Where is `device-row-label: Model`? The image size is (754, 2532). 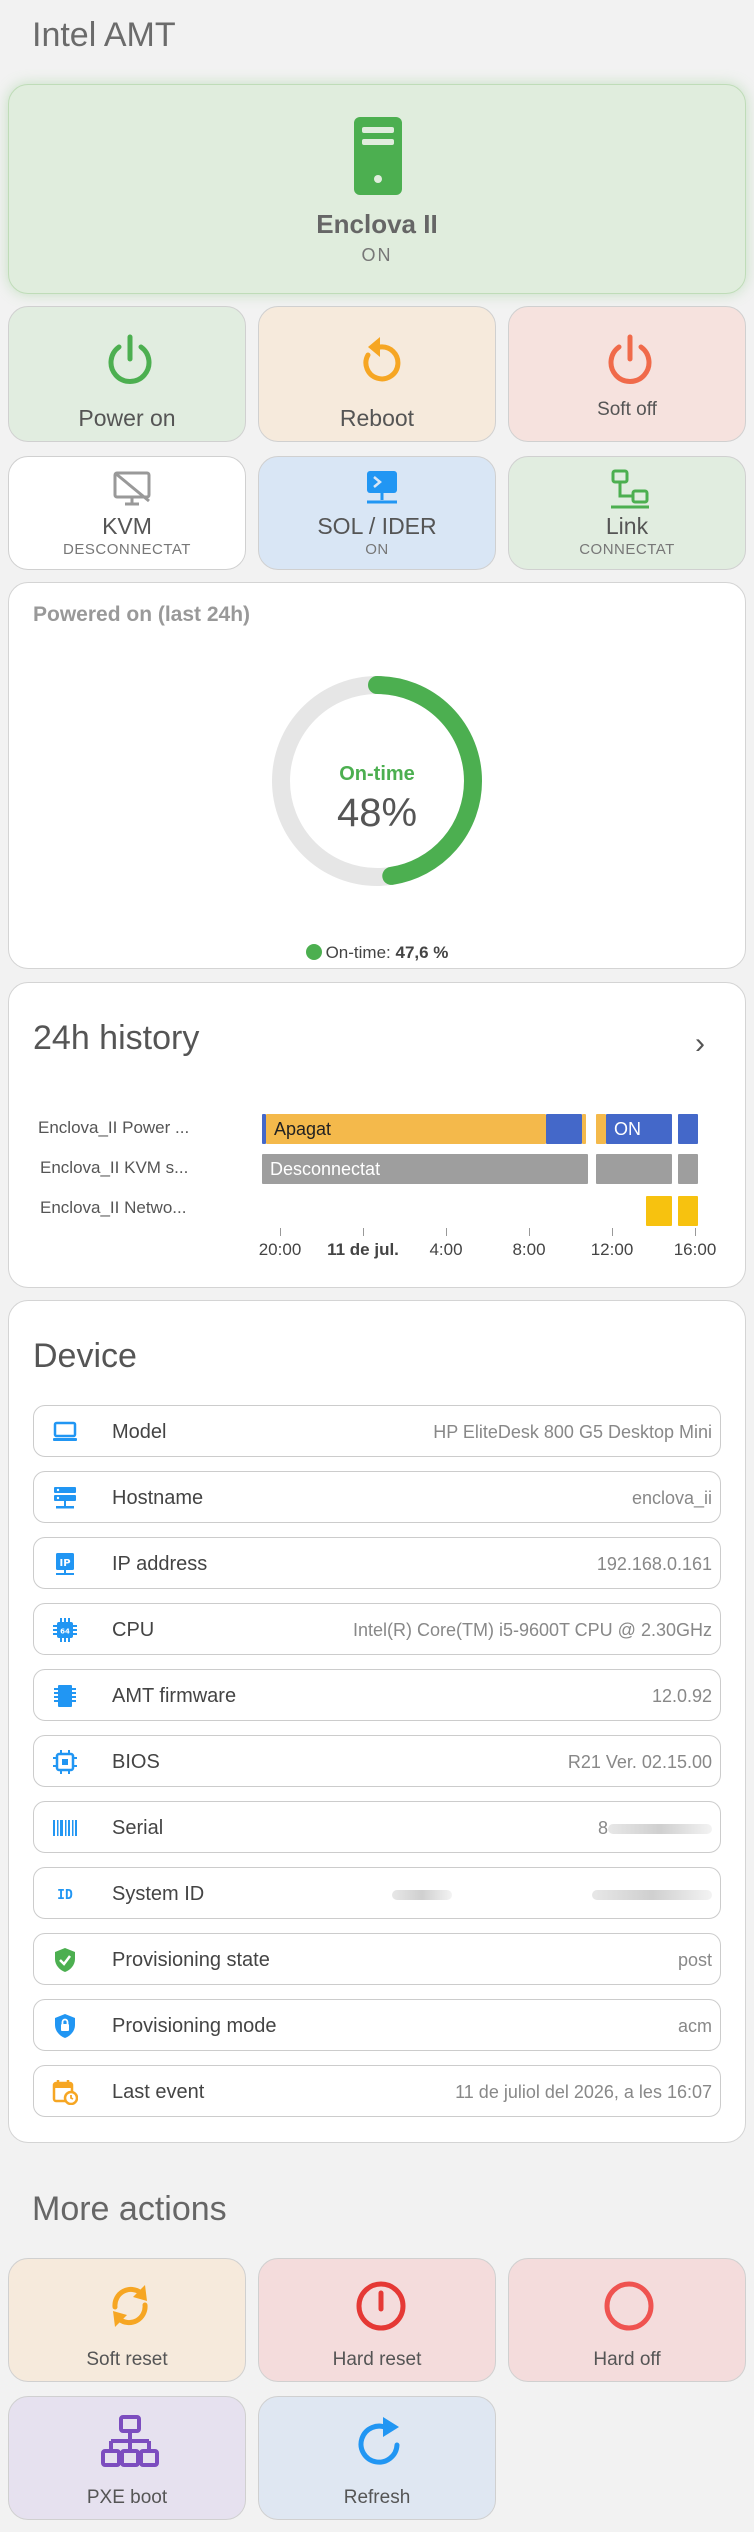 device-row-label: Model is located at coordinates (139, 1432).